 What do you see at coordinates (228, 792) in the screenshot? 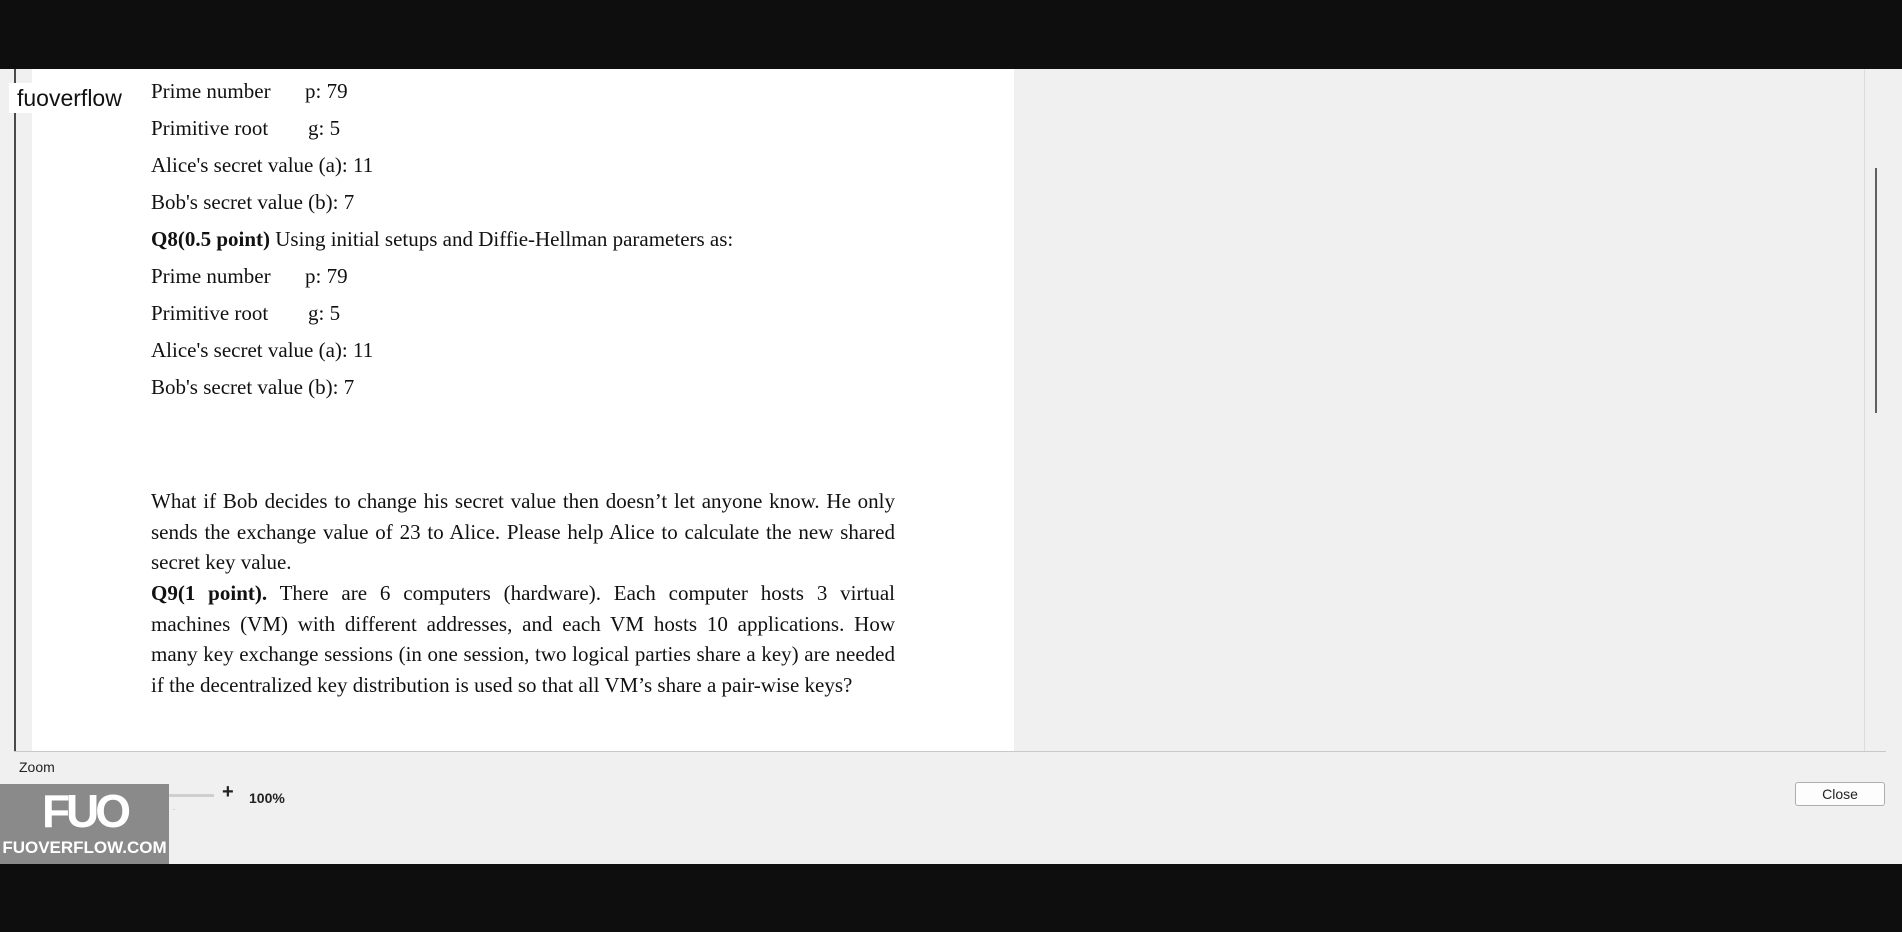
I see `zoom-in-button: +` at bounding box center [228, 792].